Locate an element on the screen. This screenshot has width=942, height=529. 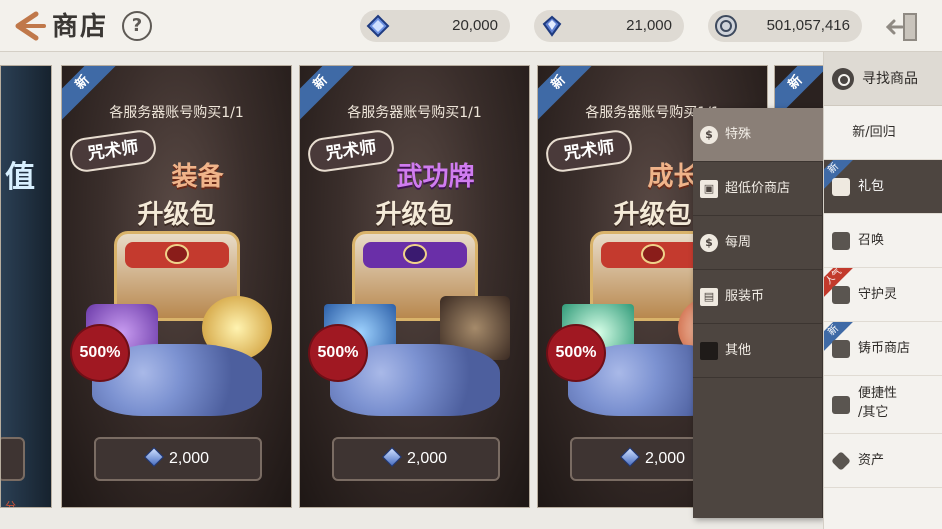
top-bar: 商店 ? 20,000 21,000 501,057,416 is located at coordinates (471, 26).